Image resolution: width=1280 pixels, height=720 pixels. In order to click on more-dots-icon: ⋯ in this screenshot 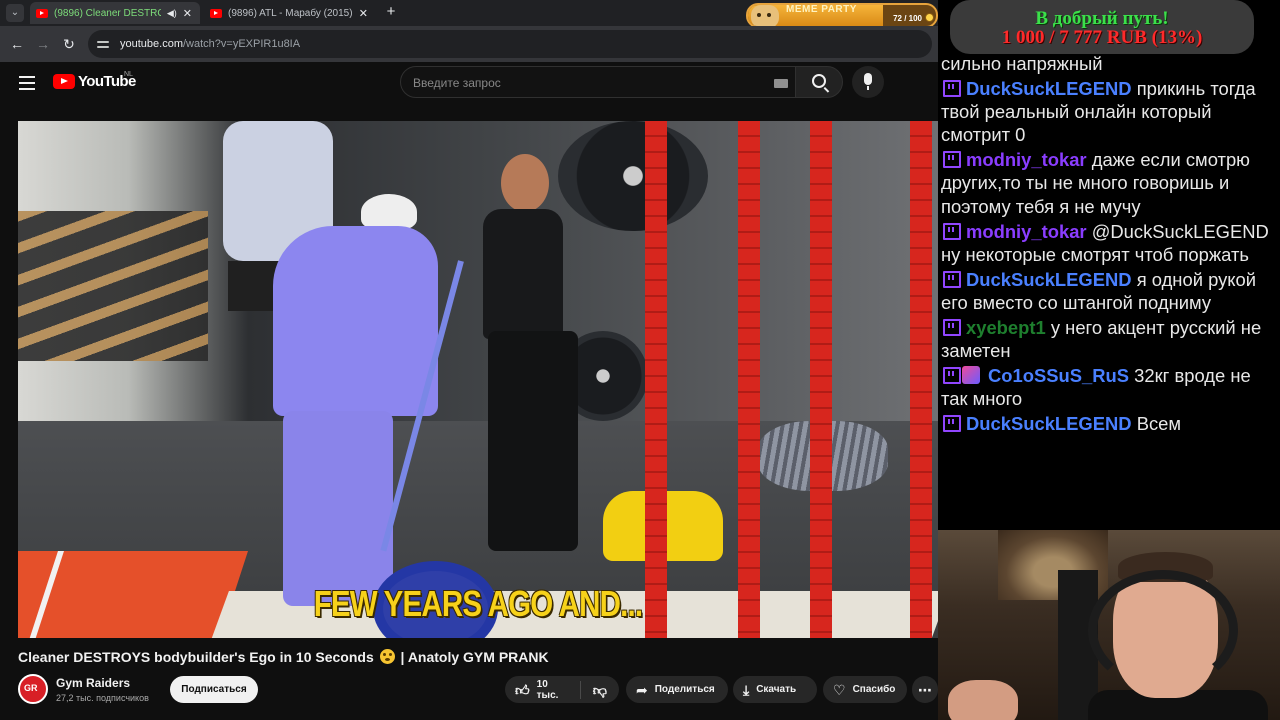, I will do `click(925, 689)`.